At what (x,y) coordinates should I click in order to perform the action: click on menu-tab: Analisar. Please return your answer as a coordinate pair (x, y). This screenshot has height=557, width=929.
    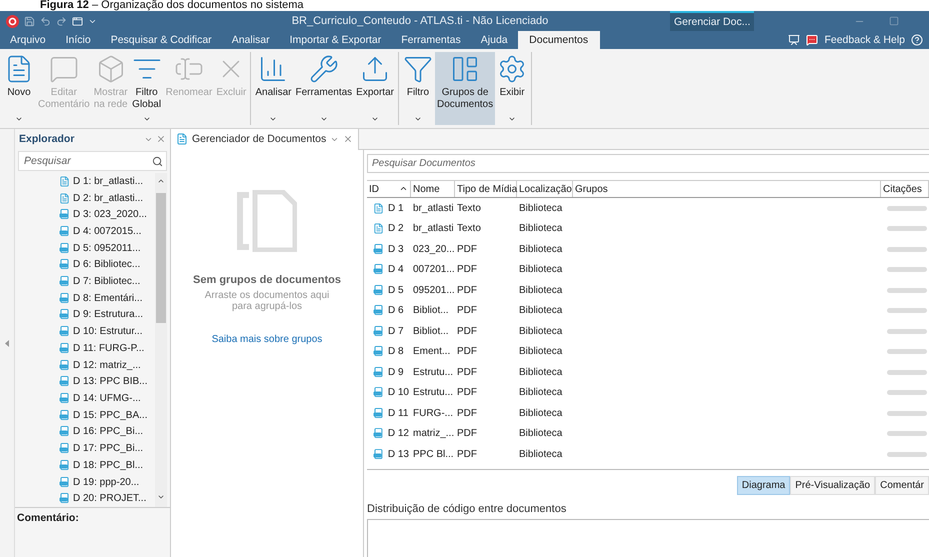
    Looking at the image, I should click on (251, 40).